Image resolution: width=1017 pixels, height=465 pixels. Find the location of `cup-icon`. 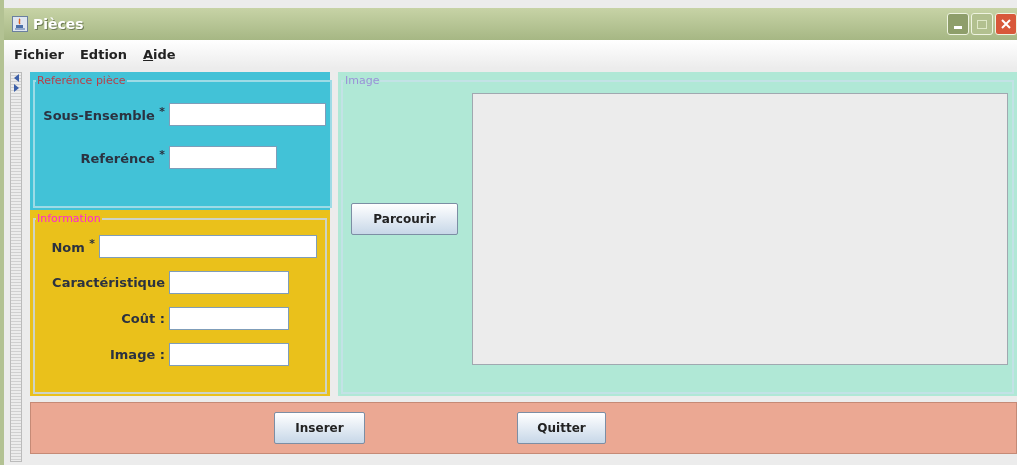

cup-icon is located at coordinates (20, 24).